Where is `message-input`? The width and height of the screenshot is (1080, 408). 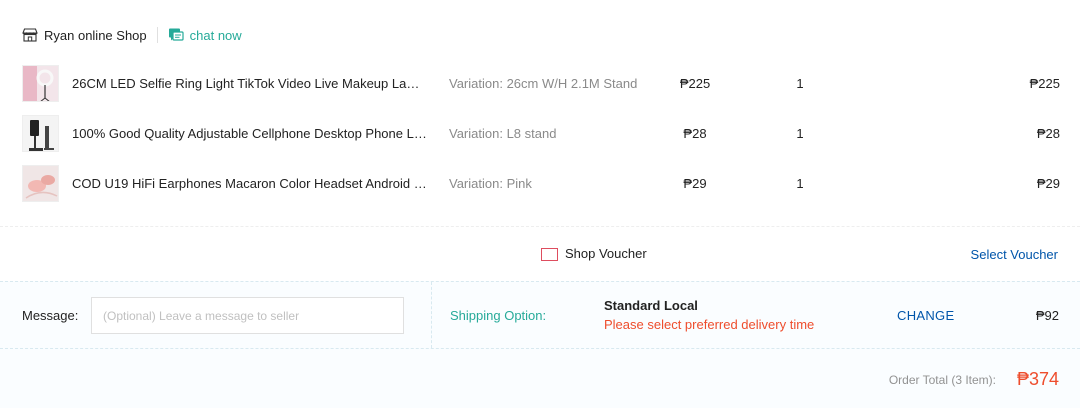
message-input is located at coordinates (247, 315).